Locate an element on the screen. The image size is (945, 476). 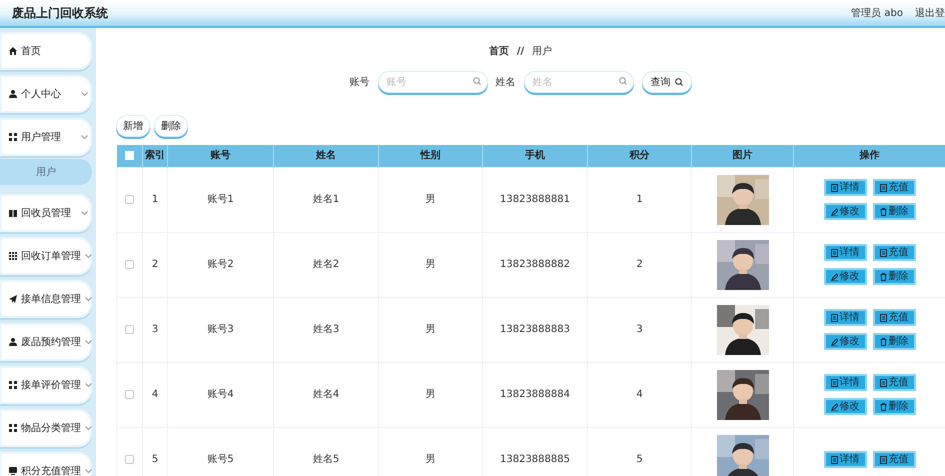
add-button: 新增 is located at coordinates (133, 126).